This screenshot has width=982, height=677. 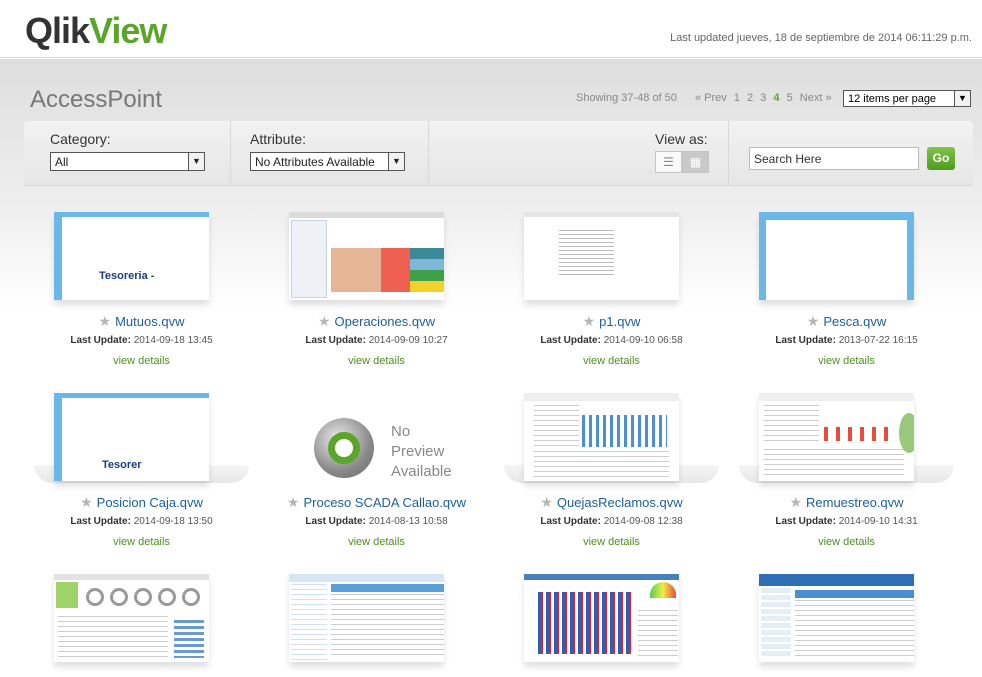 I want to click on no-preview-line: Preview, so click(x=418, y=451).